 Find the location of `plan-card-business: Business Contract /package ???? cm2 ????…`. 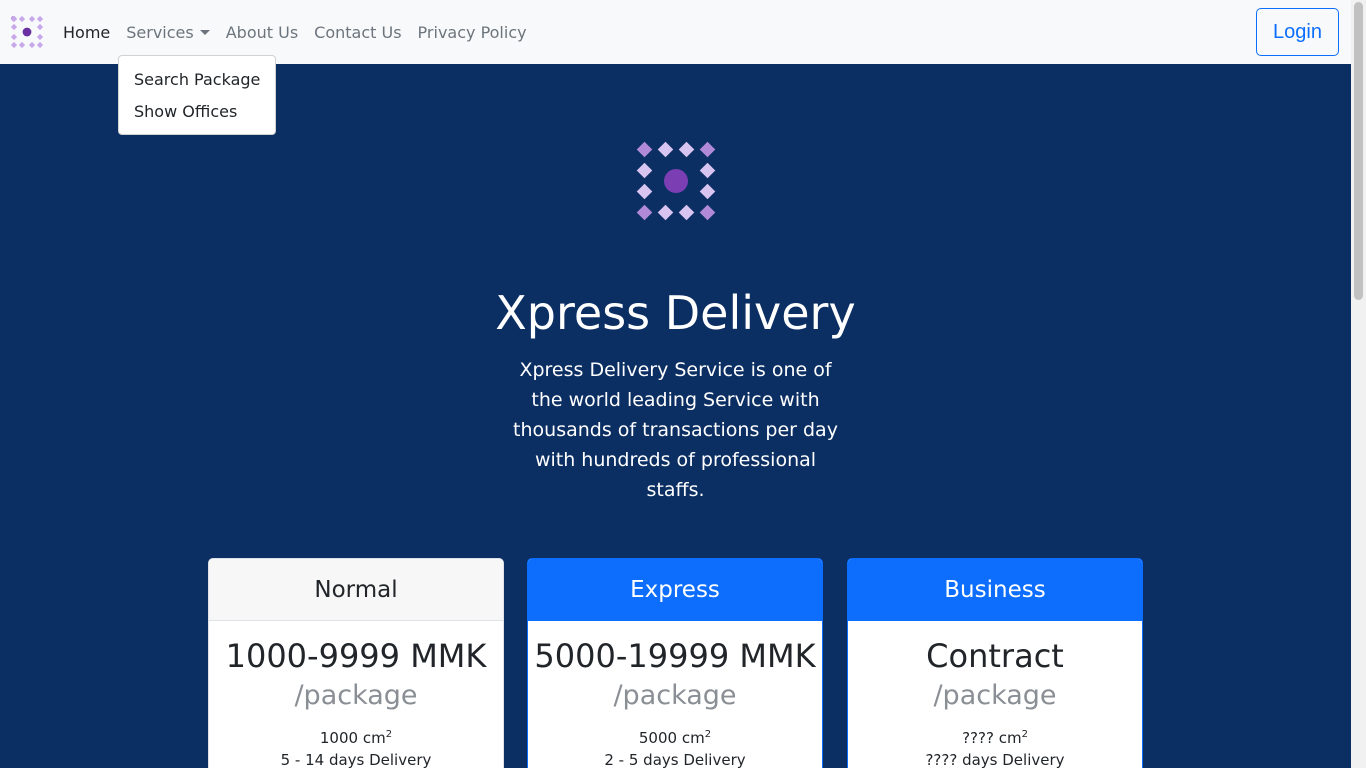

plan-card-business: Business Contract /package ???? cm2 ????… is located at coordinates (995, 663).